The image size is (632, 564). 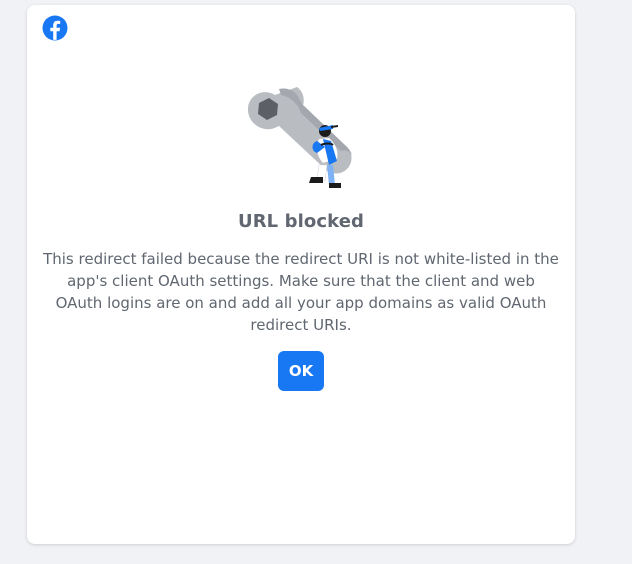 What do you see at coordinates (316, 180) in the screenshot?
I see `person-shoe-left-shape` at bounding box center [316, 180].